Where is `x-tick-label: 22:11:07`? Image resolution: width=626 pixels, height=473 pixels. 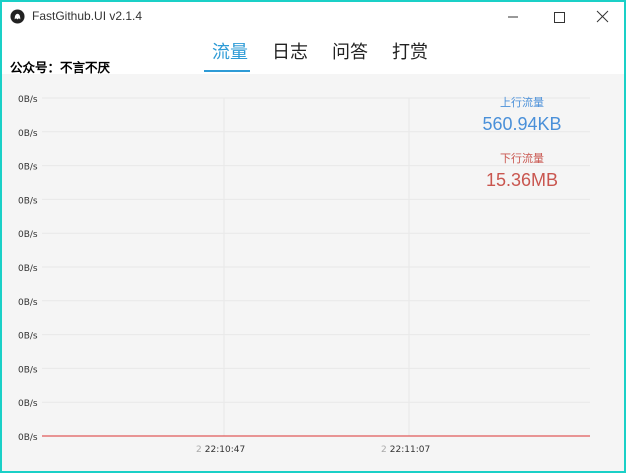
x-tick-label: 22:11:07 is located at coordinates (410, 450).